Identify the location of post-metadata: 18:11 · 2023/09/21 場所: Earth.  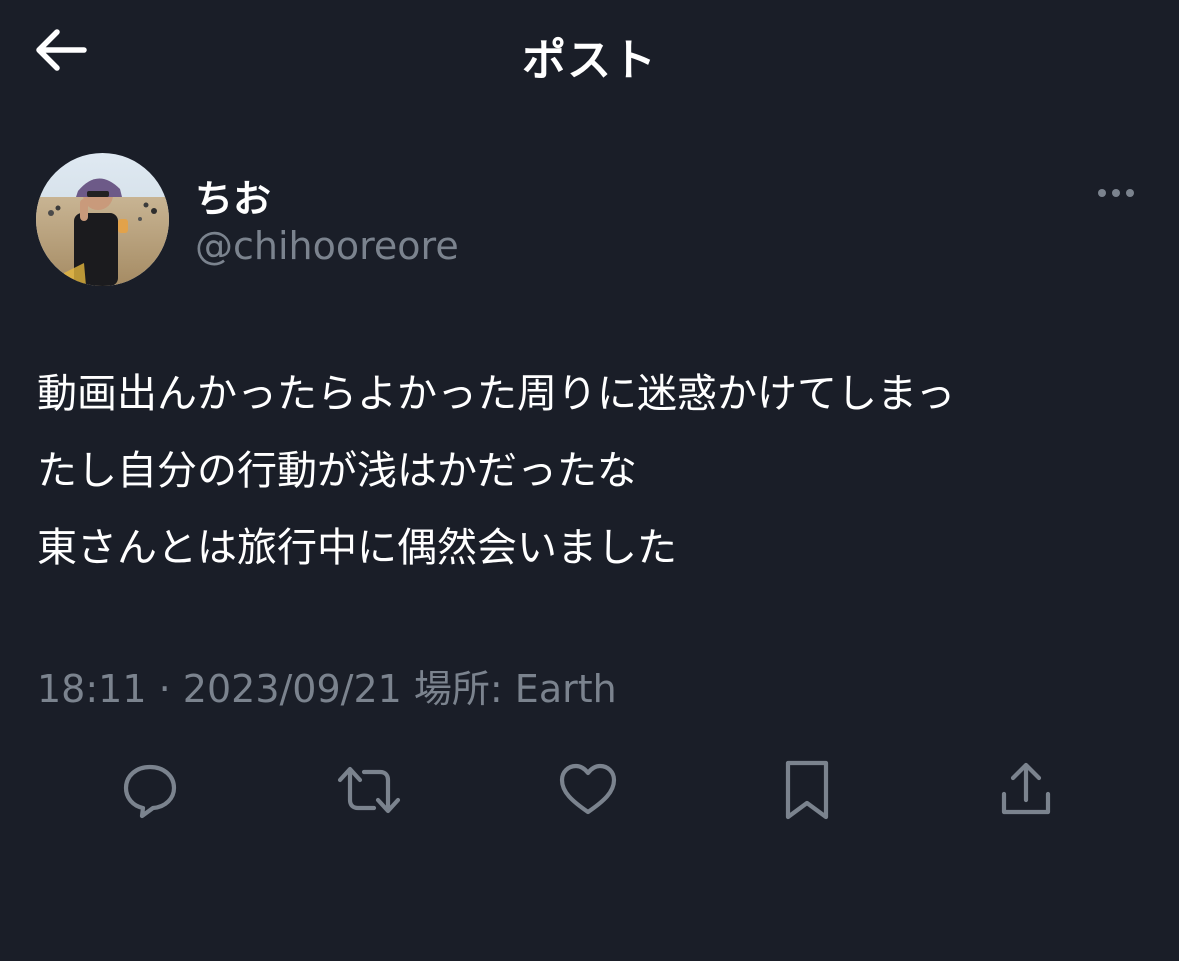
(327, 685).